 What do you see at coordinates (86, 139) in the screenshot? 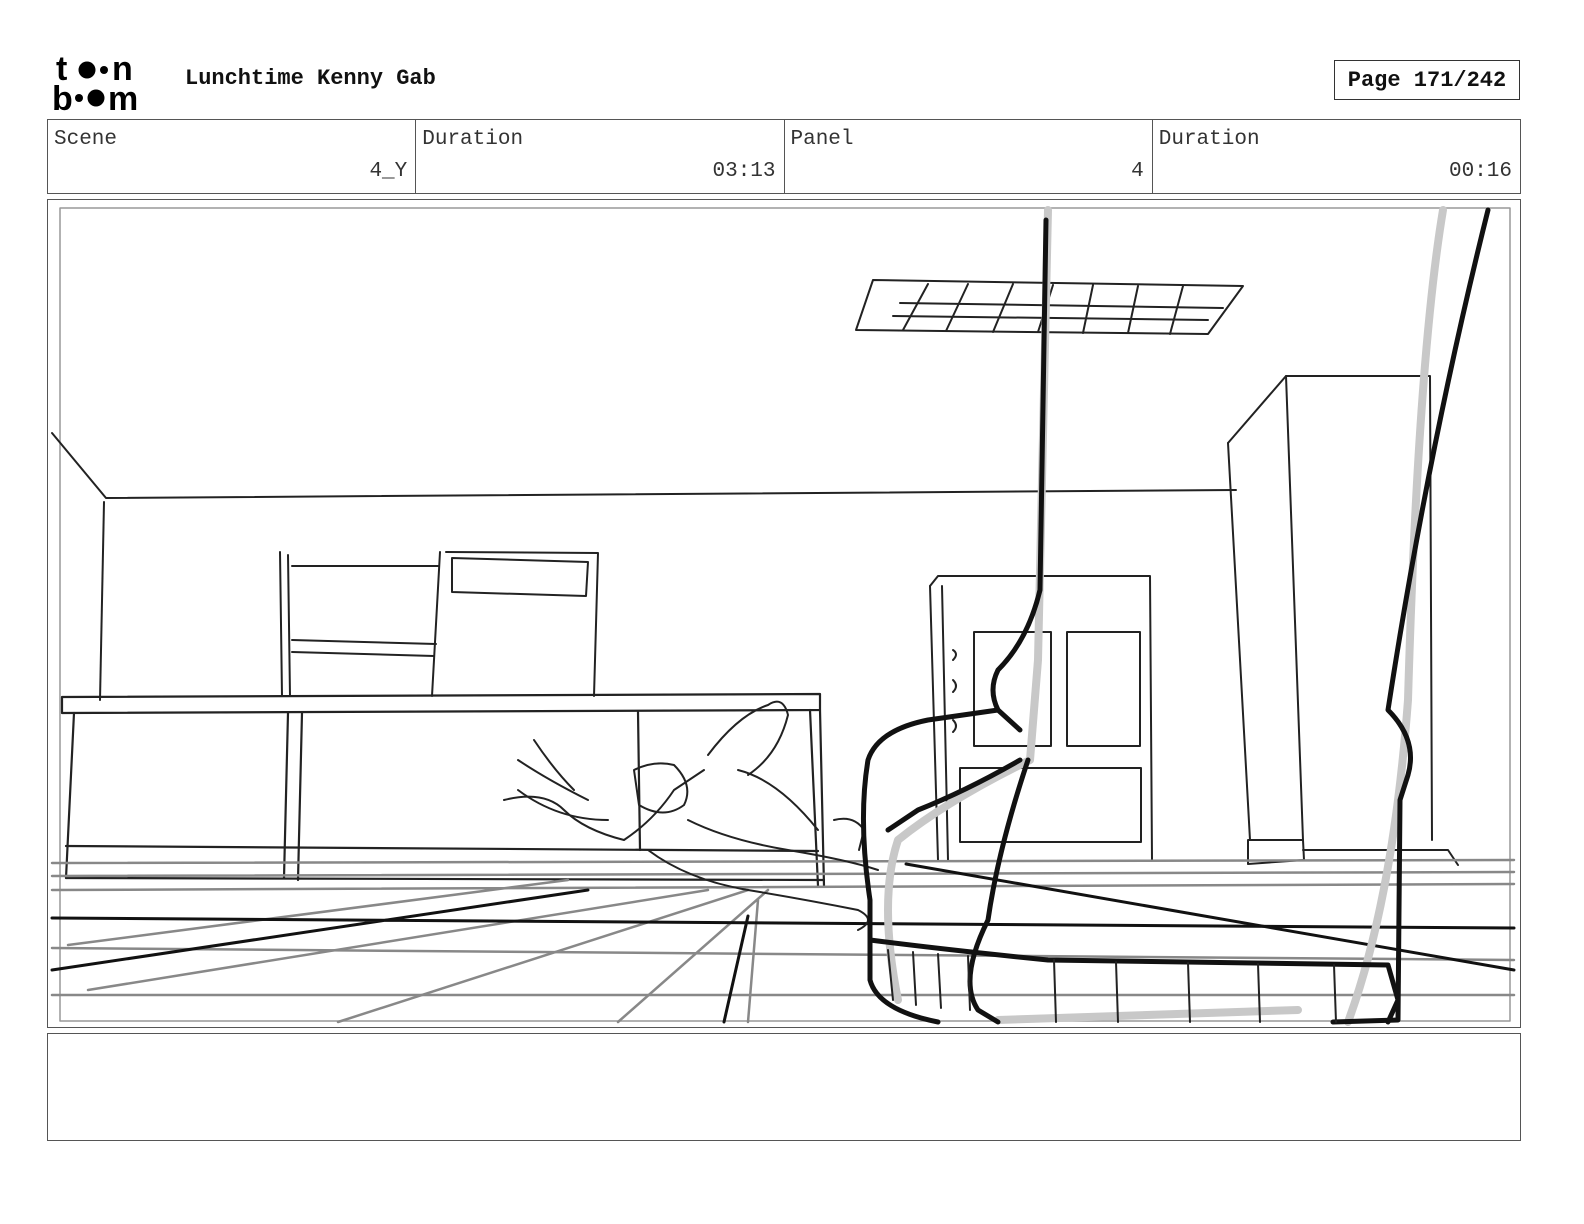
I see `scene-label: Scene` at bounding box center [86, 139].